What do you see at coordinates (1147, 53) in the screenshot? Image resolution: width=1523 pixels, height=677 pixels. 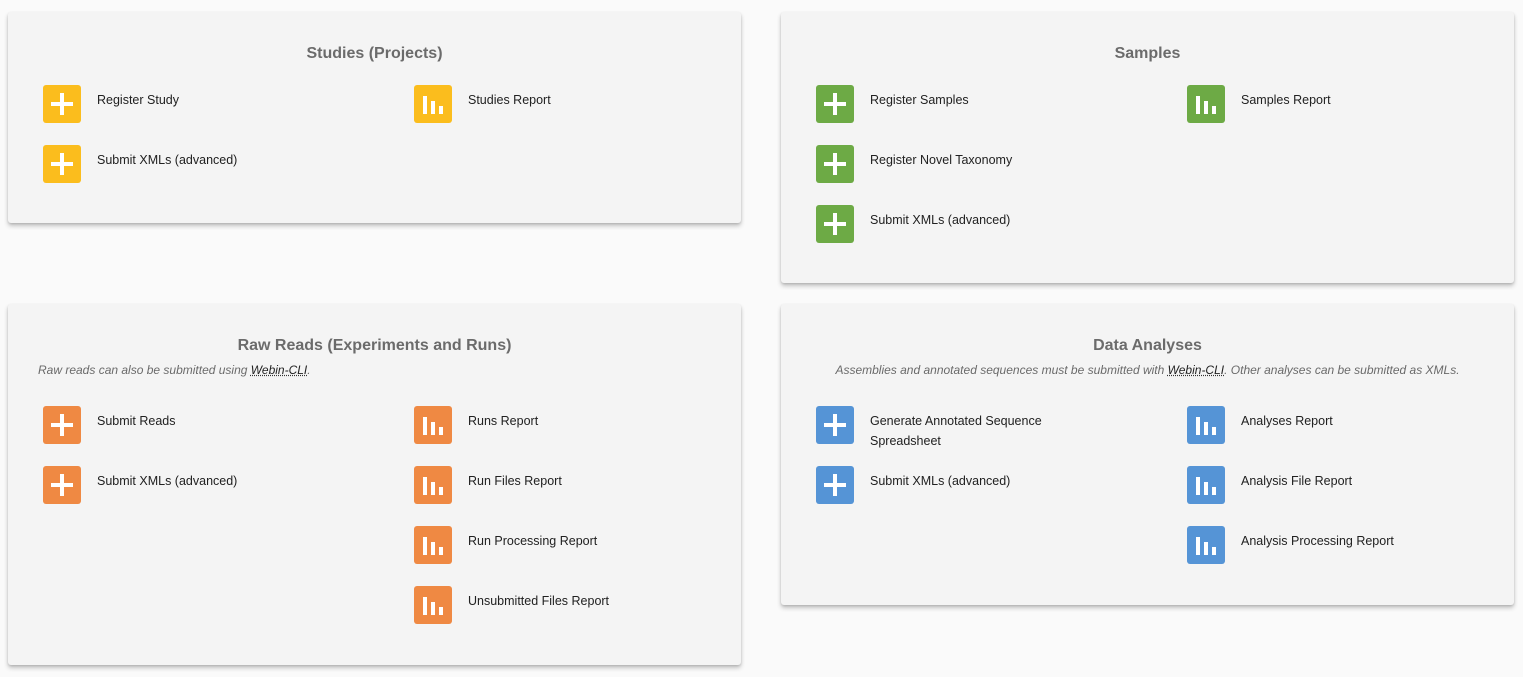 I see `samples-title: Samples` at bounding box center [1147, 53].